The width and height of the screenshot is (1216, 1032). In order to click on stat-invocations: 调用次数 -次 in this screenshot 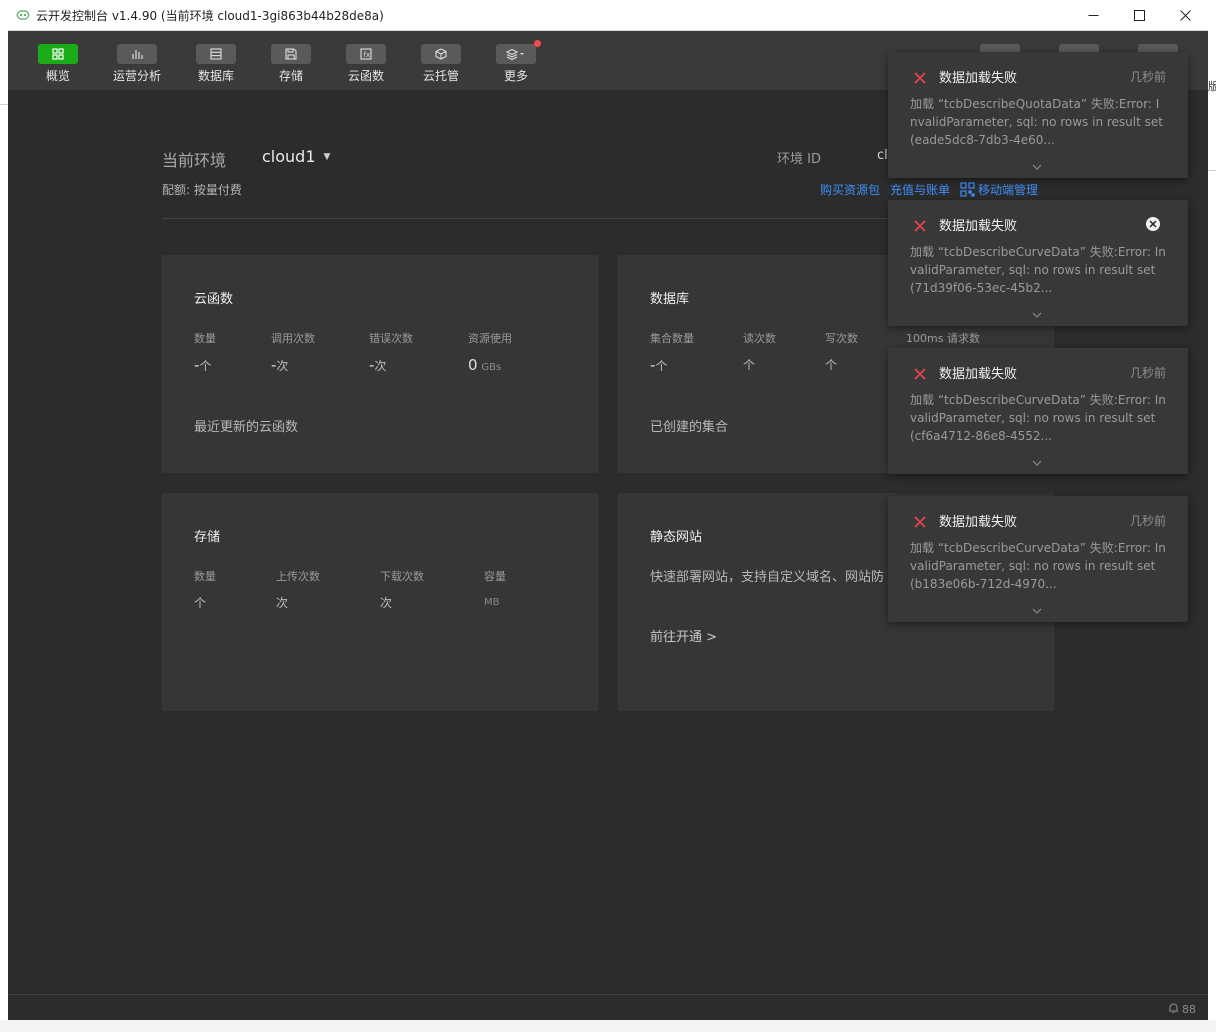, I will do `click(293, 353)`.